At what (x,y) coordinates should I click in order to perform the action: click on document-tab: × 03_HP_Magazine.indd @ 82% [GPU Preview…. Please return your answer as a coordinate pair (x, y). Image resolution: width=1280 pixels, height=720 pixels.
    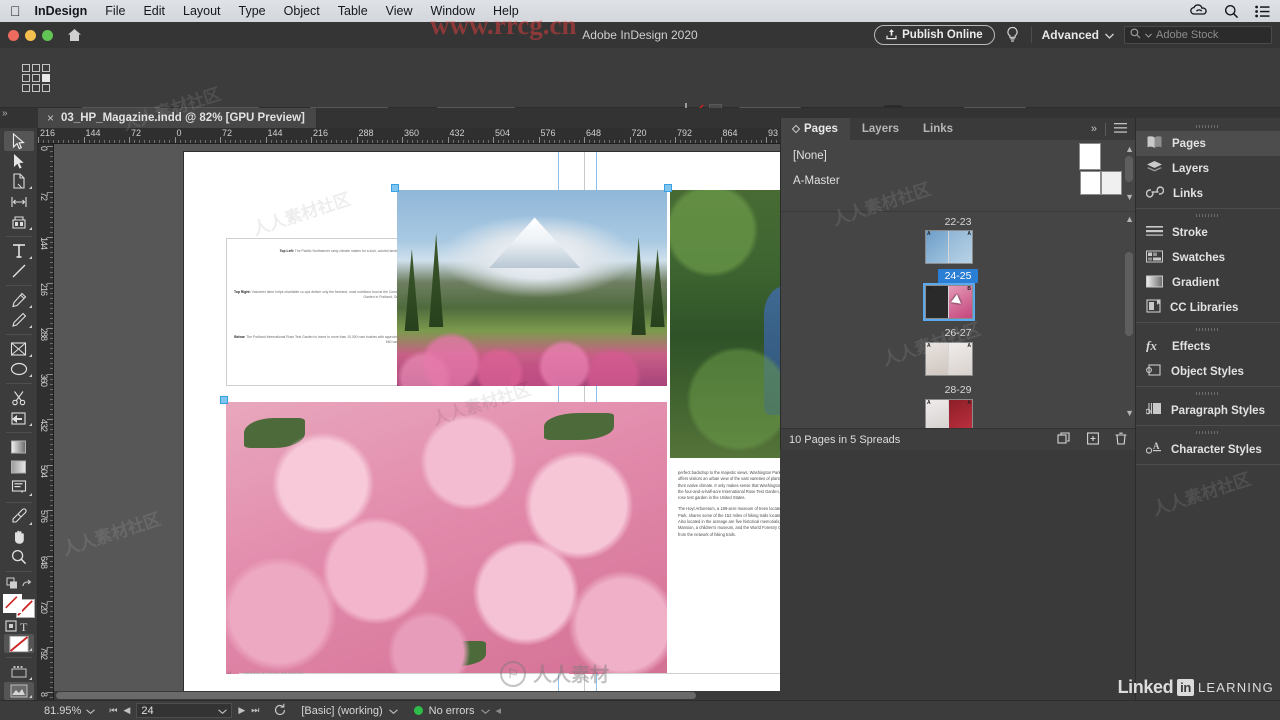
    Looking at the image, I should click on (177, 118).